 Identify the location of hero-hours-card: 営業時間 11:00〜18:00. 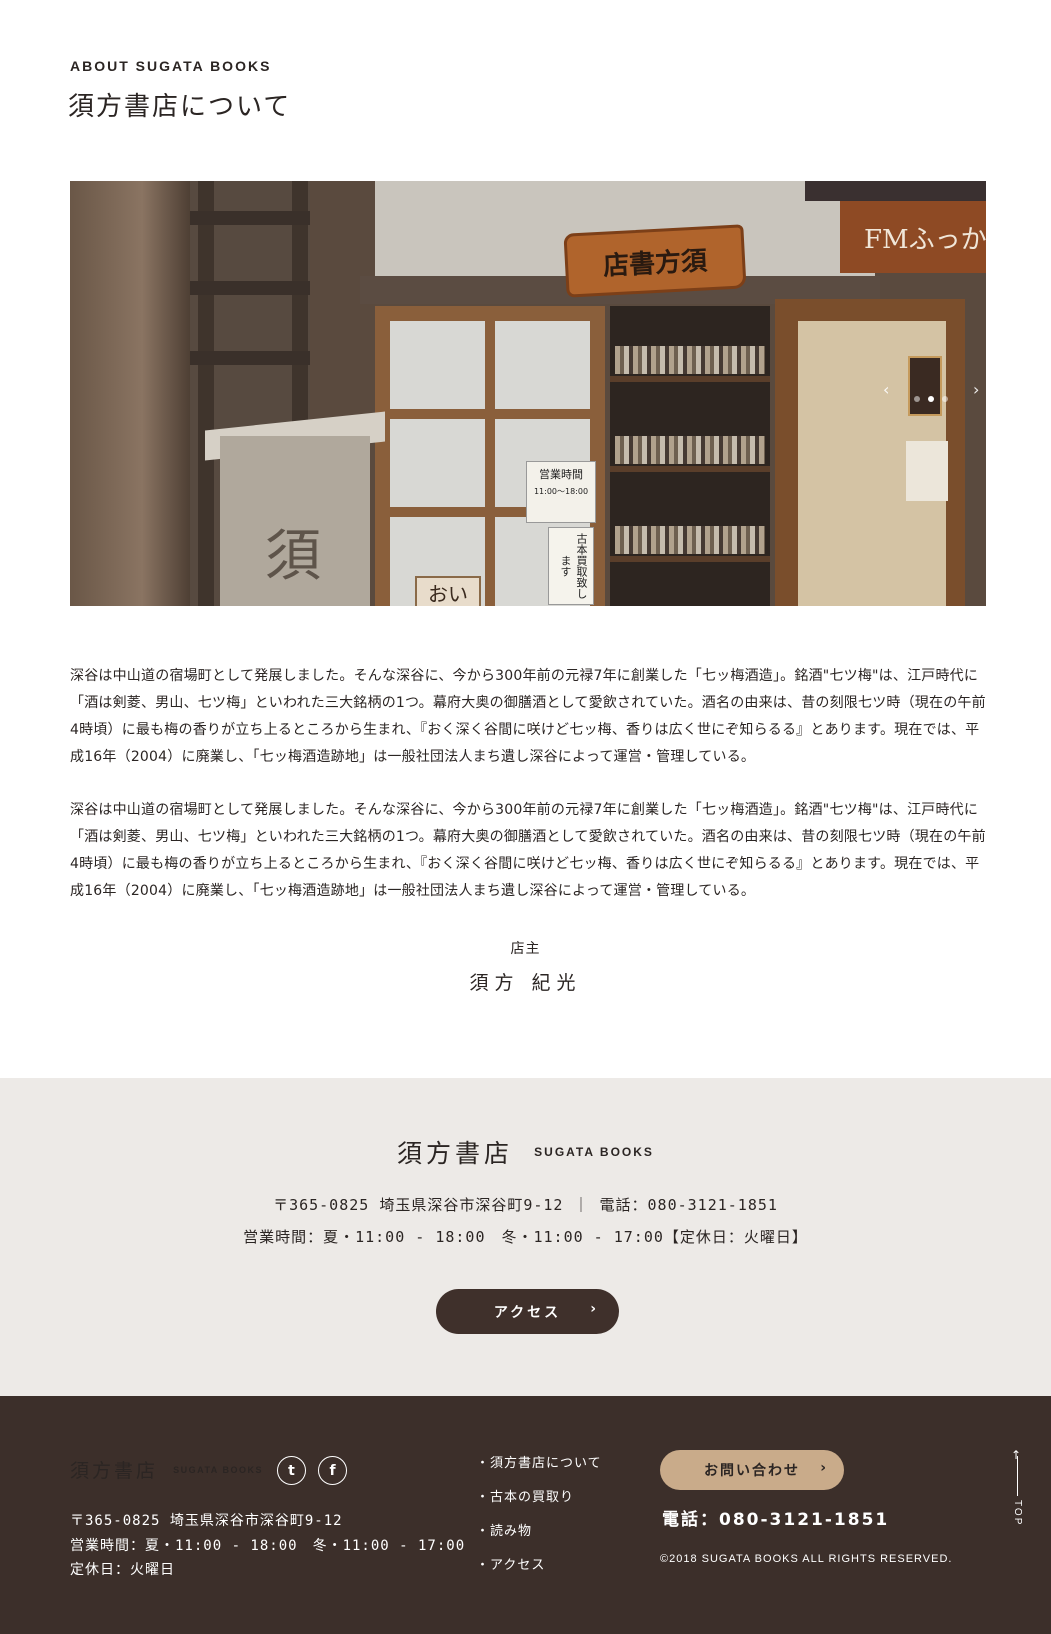
(561, 492).